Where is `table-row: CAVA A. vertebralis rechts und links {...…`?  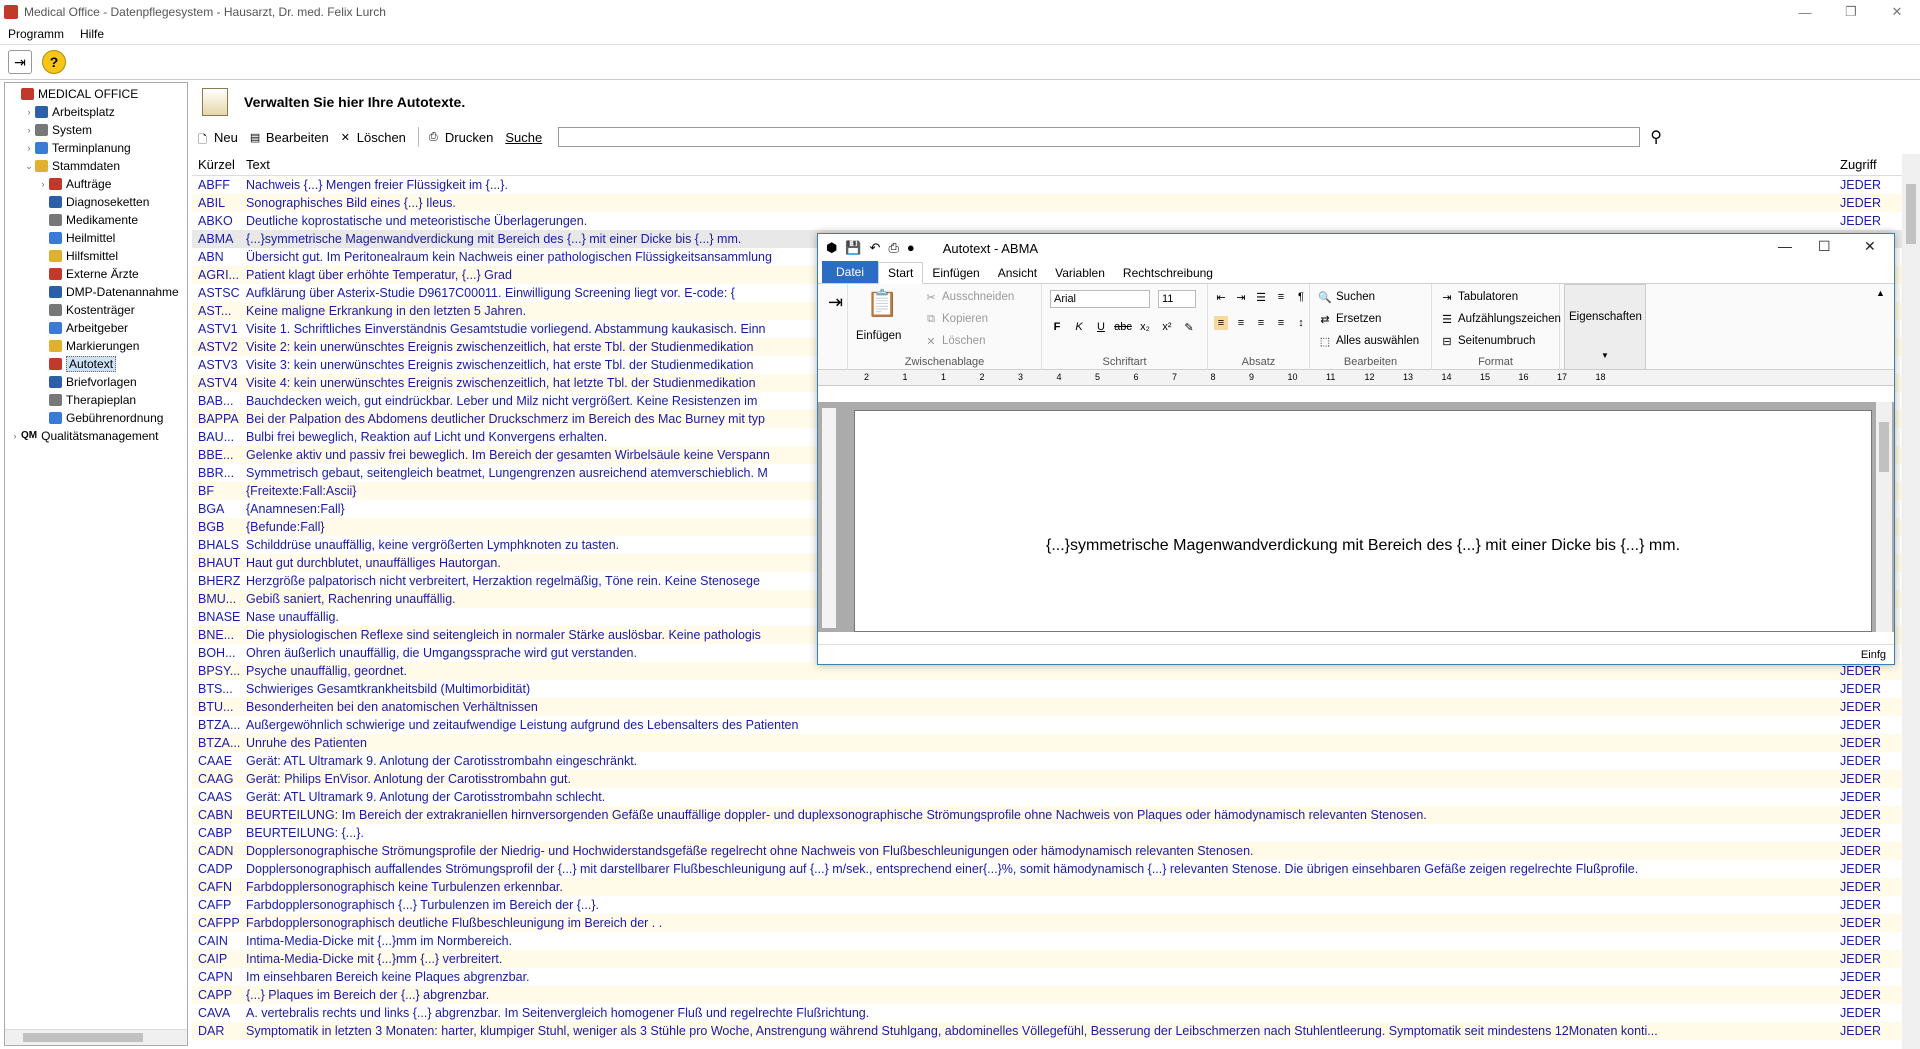
table-row: CAVA A. vertebralis rechts und links {...… is located at coordinates (1048, 1013).